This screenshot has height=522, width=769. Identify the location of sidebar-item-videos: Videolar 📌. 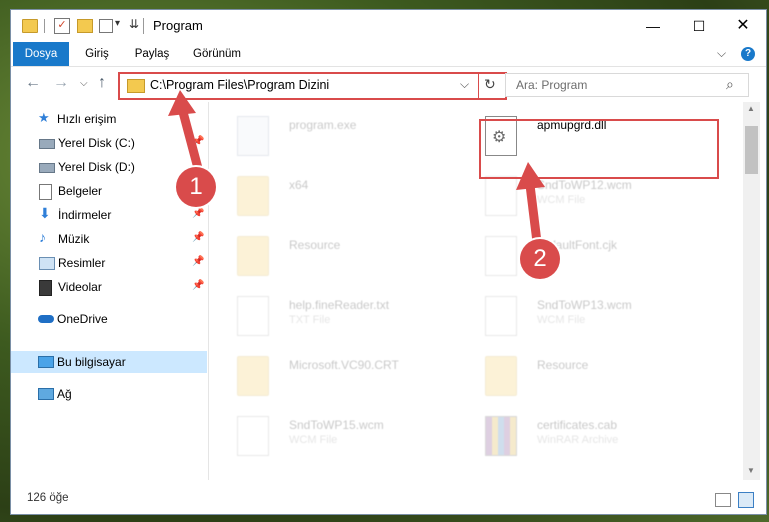
(109, 287).